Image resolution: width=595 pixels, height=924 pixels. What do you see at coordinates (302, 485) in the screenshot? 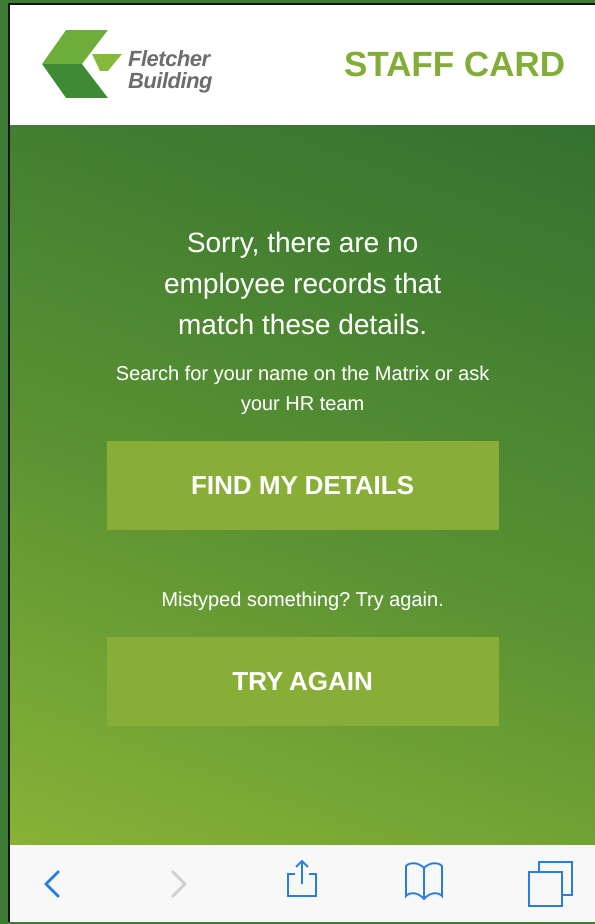
I see `find-details-button: FIND MY DETAILS` at bounding box center [302, 485].